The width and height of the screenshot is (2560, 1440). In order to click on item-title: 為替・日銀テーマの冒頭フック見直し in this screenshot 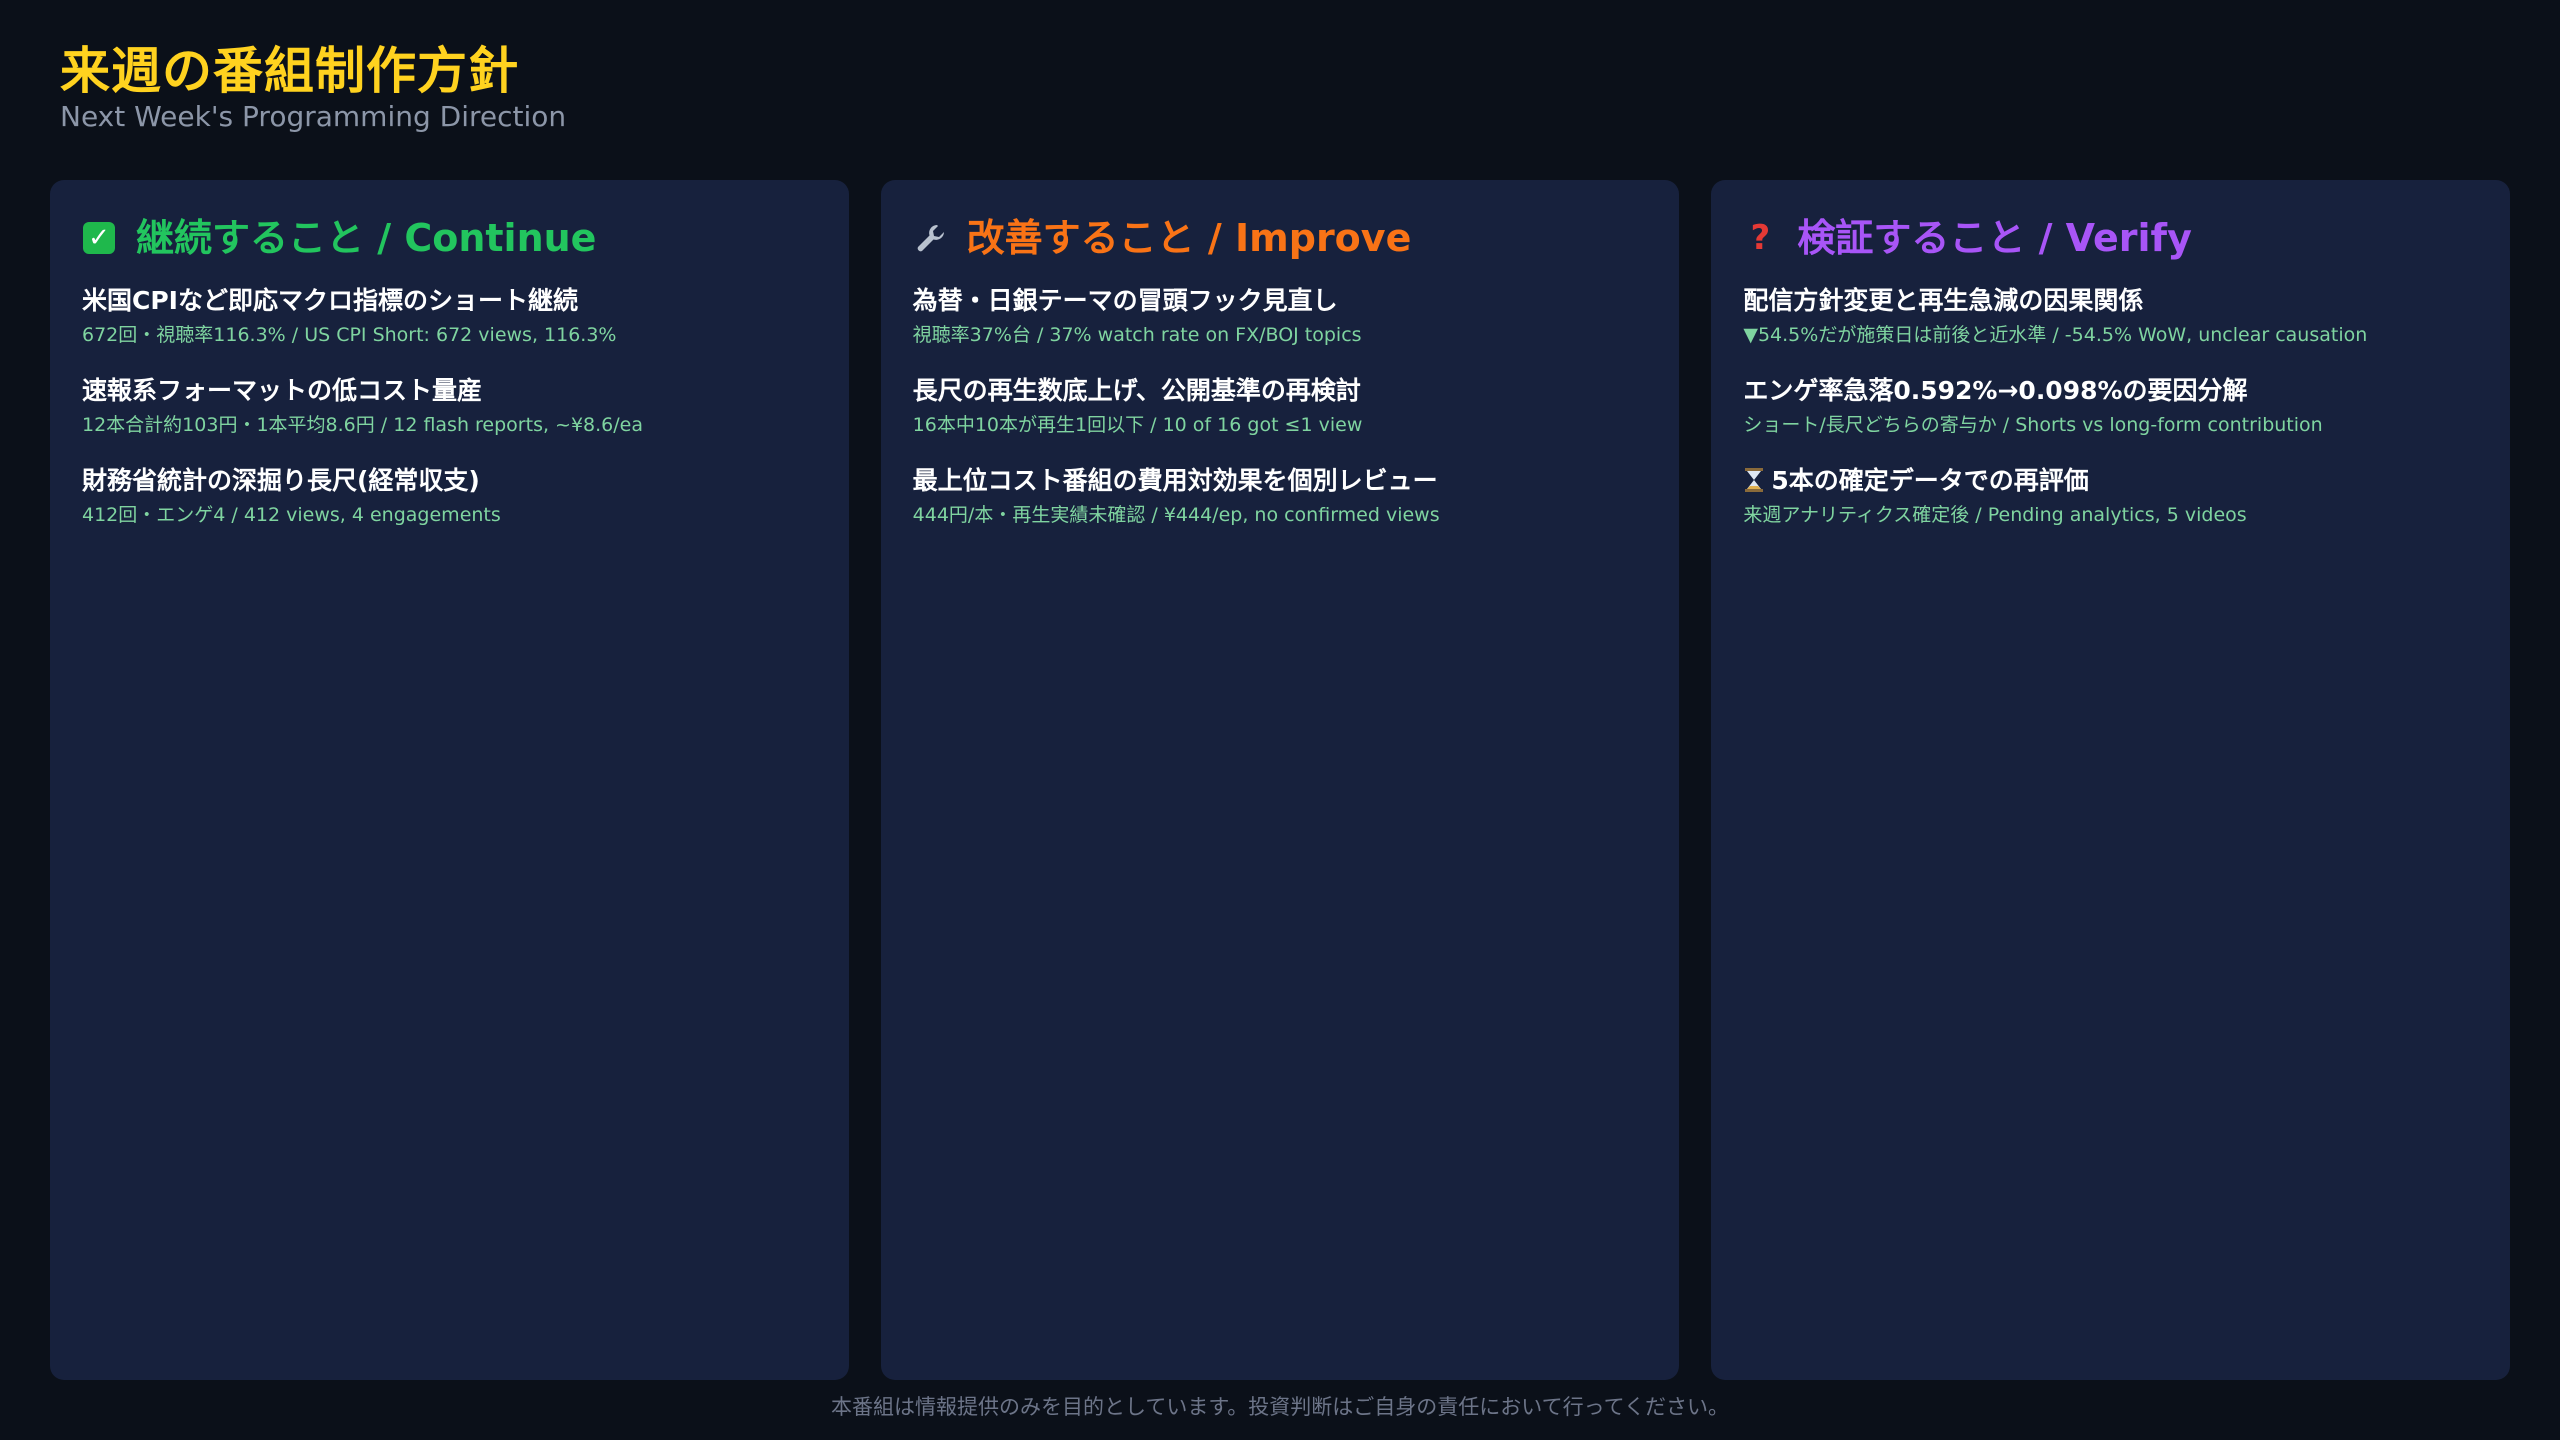, I will do `click(1125, 300)`.